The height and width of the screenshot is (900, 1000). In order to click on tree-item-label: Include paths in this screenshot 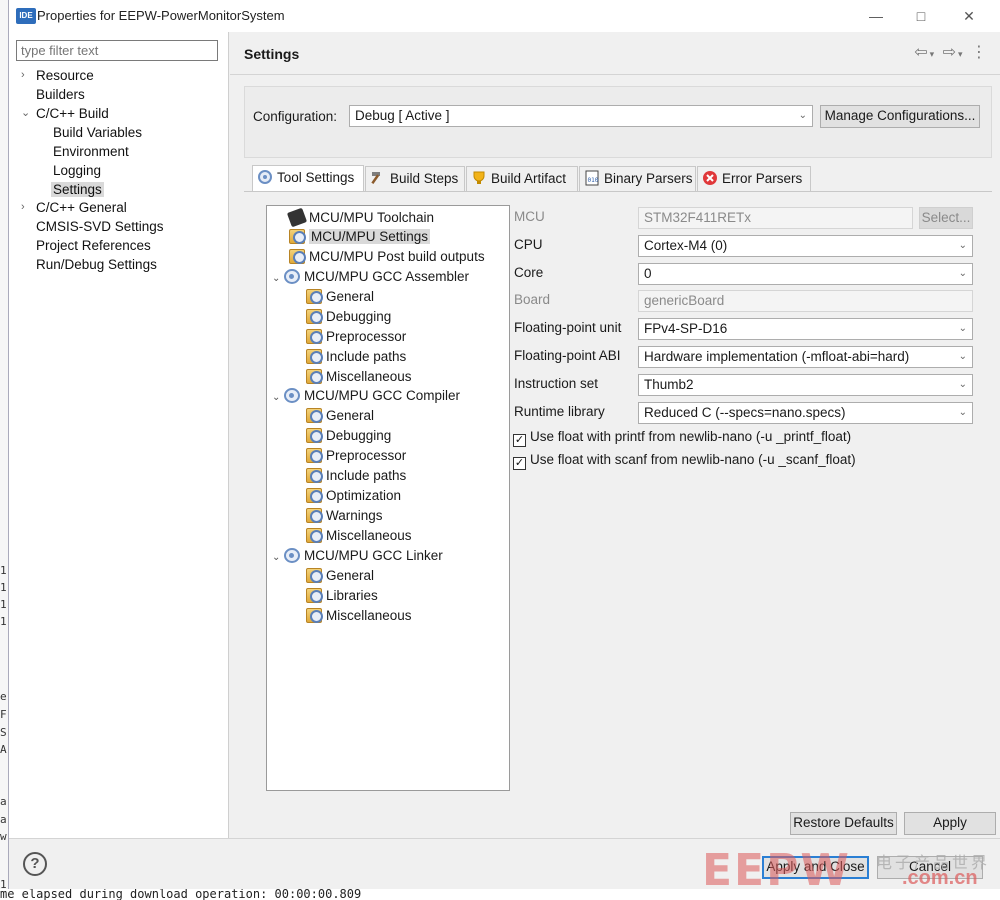, I will do `click(366, 356)`.